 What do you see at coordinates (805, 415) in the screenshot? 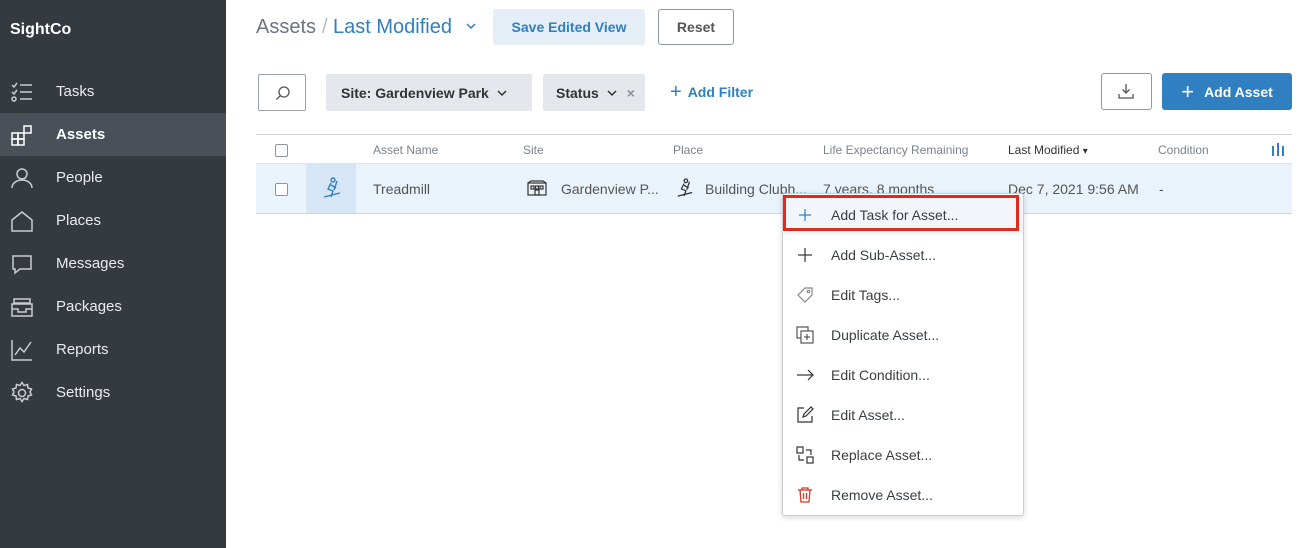
I see `edit-icon` at bounding box center [805, 415].